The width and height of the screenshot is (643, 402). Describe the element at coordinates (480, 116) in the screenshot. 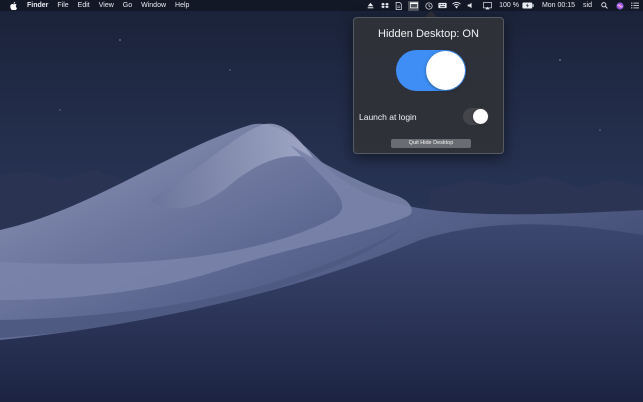

I see `launch-toggle-knob` at that location.